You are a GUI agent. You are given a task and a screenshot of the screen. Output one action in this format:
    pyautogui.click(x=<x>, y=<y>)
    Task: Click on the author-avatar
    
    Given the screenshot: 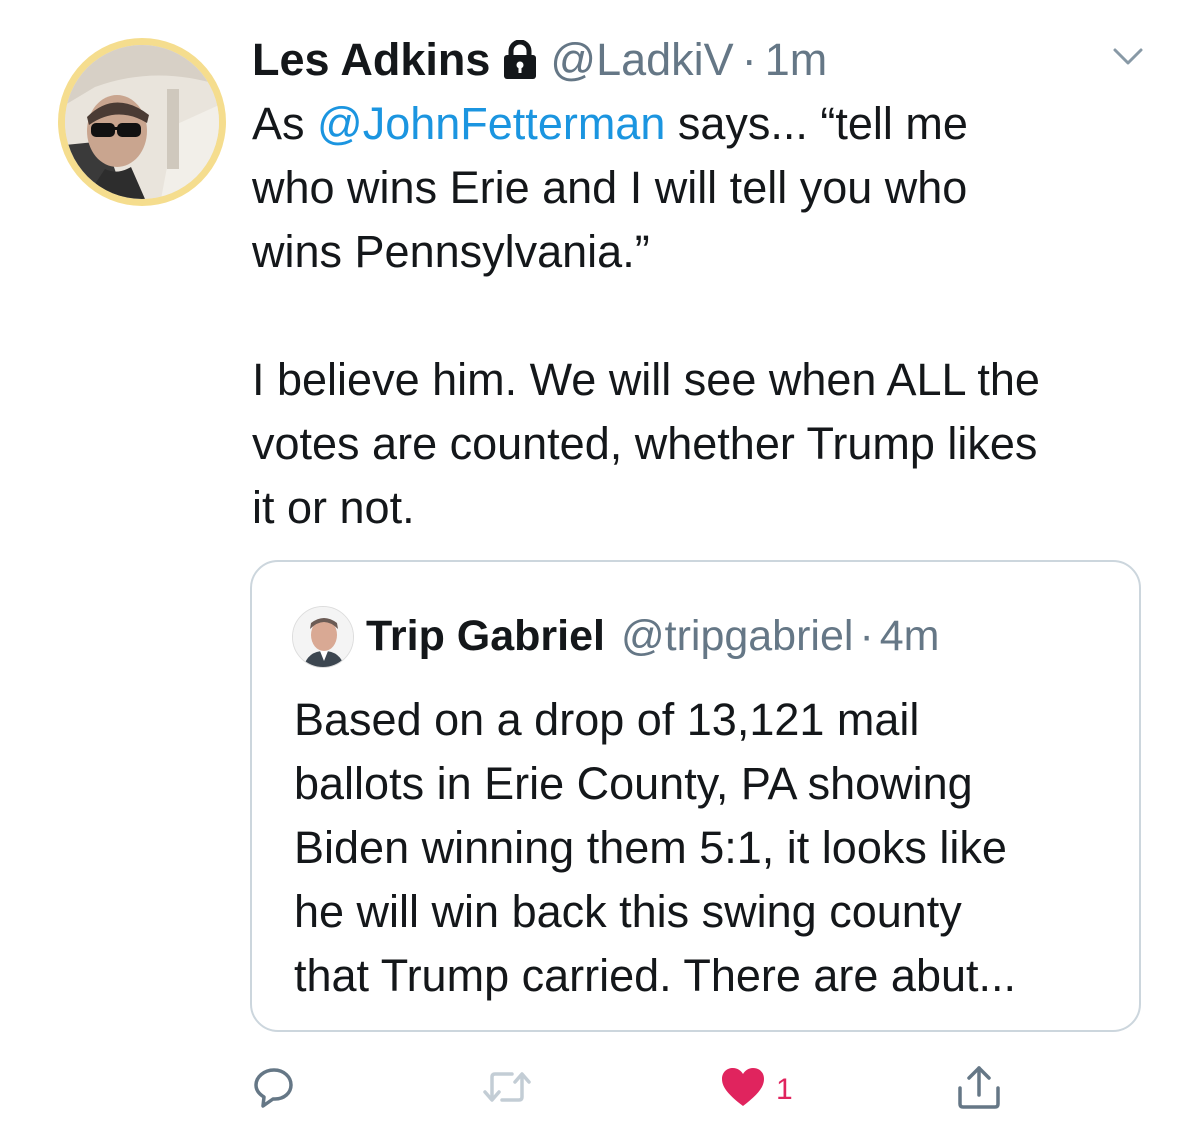 What is the action you would take?
    pyautogui.click(x=142, y=122)
    